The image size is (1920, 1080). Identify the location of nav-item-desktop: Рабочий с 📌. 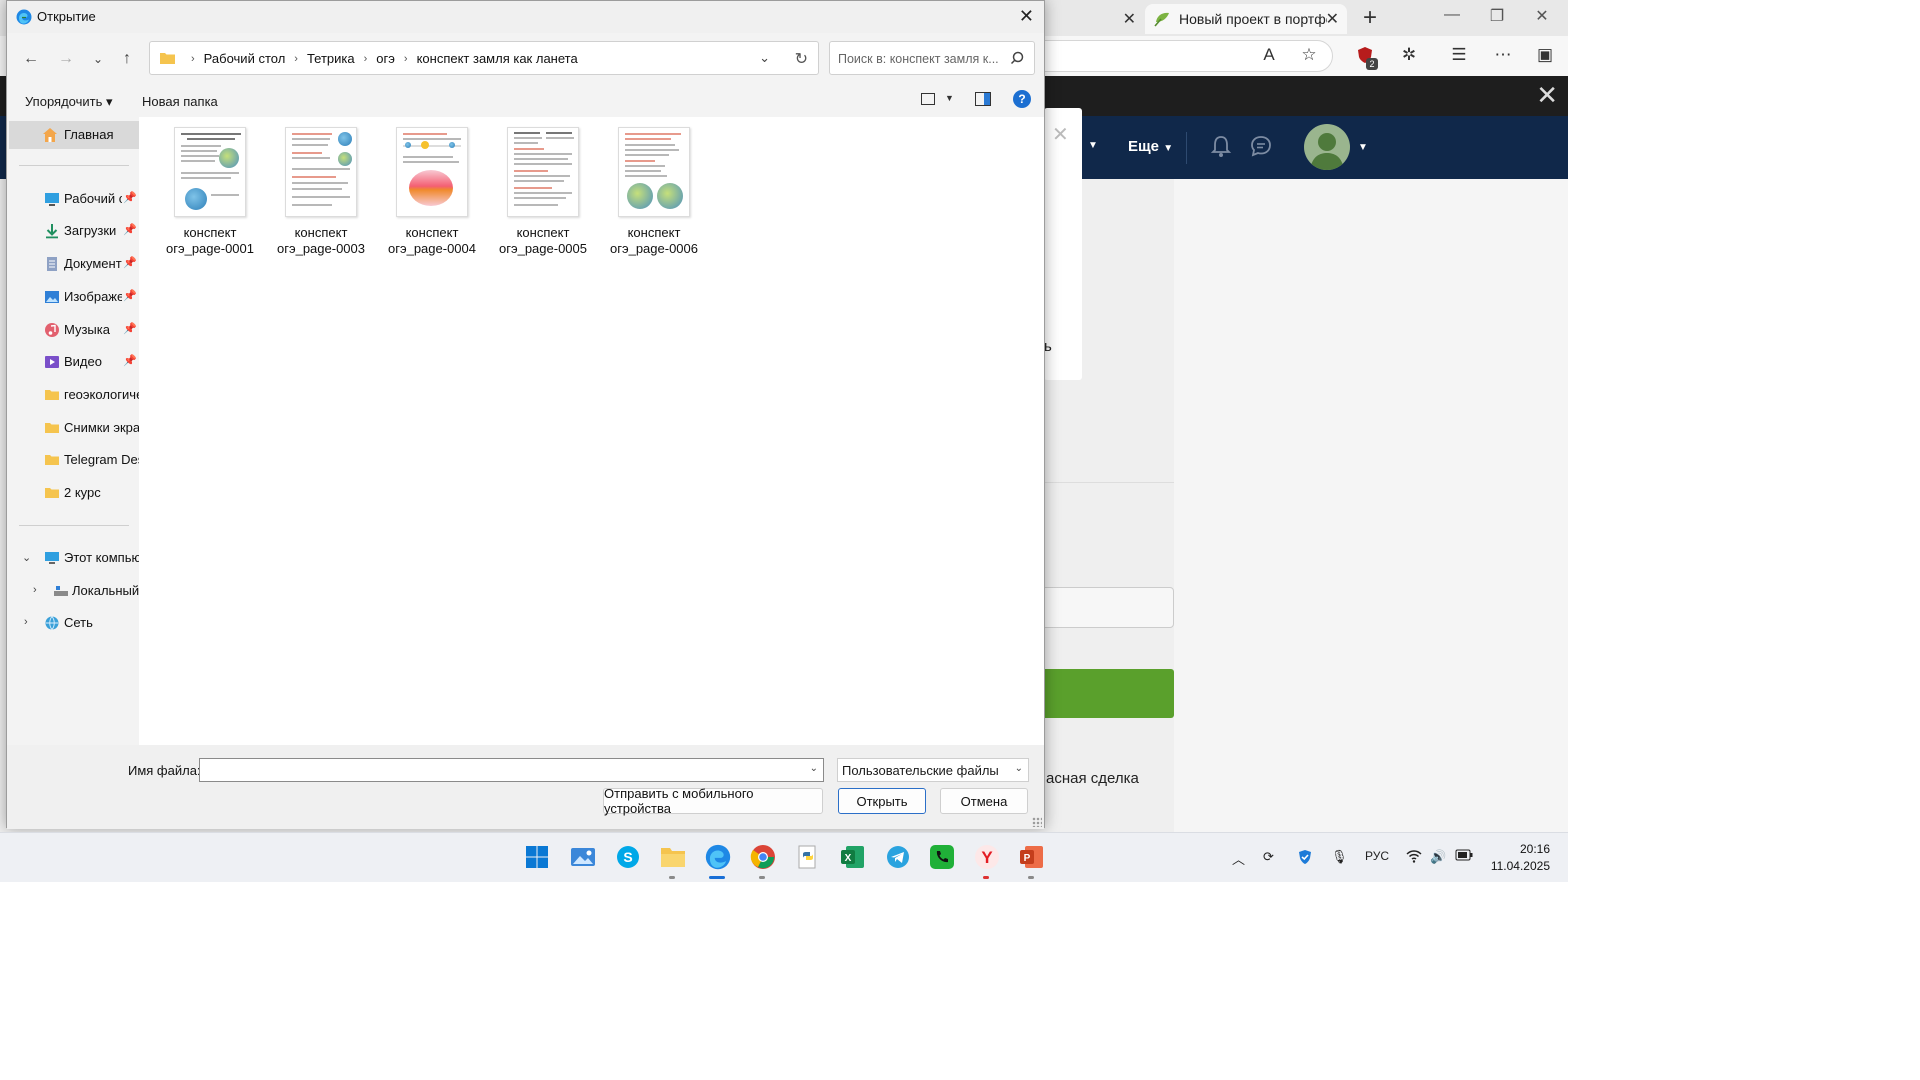
(74, 199).